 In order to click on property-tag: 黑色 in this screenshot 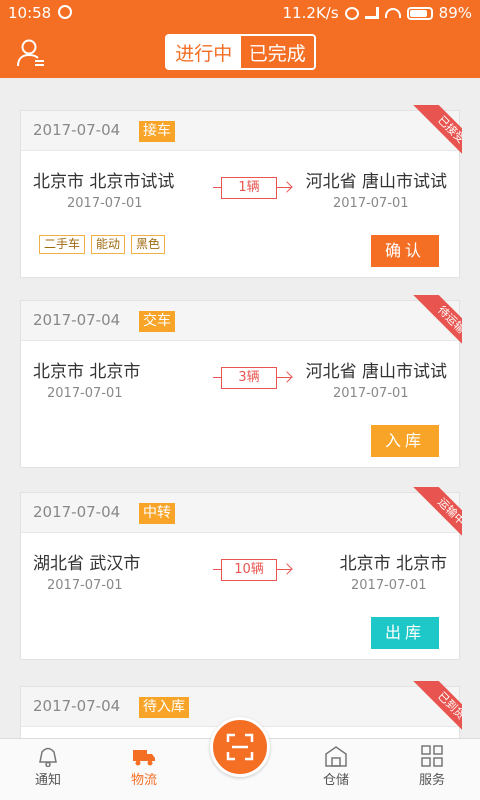, I will do `click(148, 244)`.